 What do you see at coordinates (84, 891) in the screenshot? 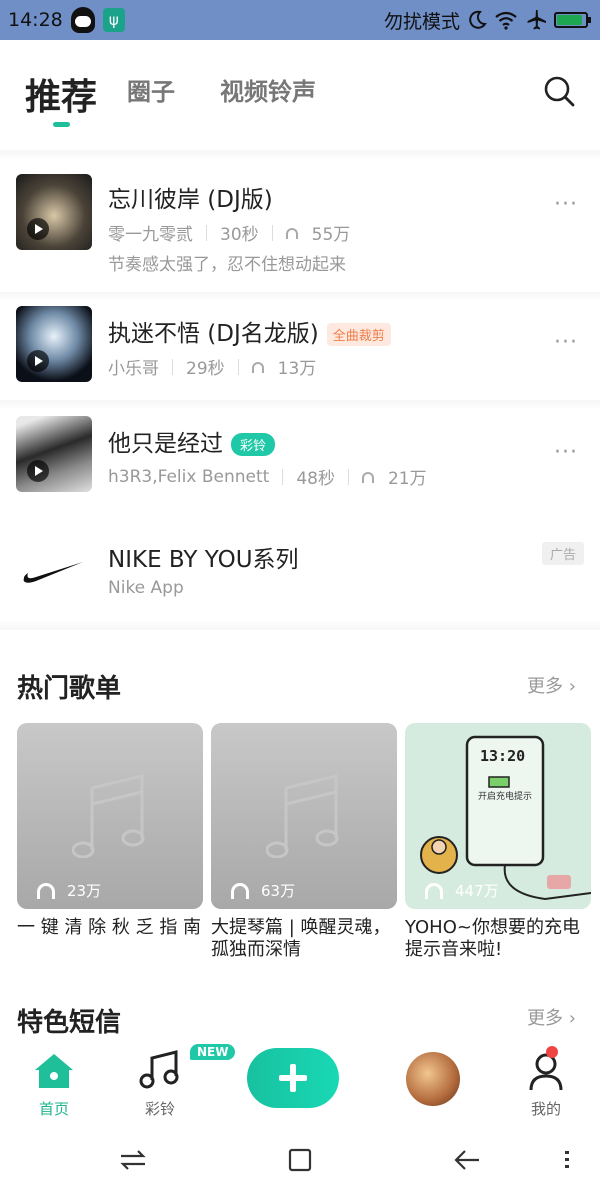
I see `playlist-plays: 23万` at bounding box center [84, 891].